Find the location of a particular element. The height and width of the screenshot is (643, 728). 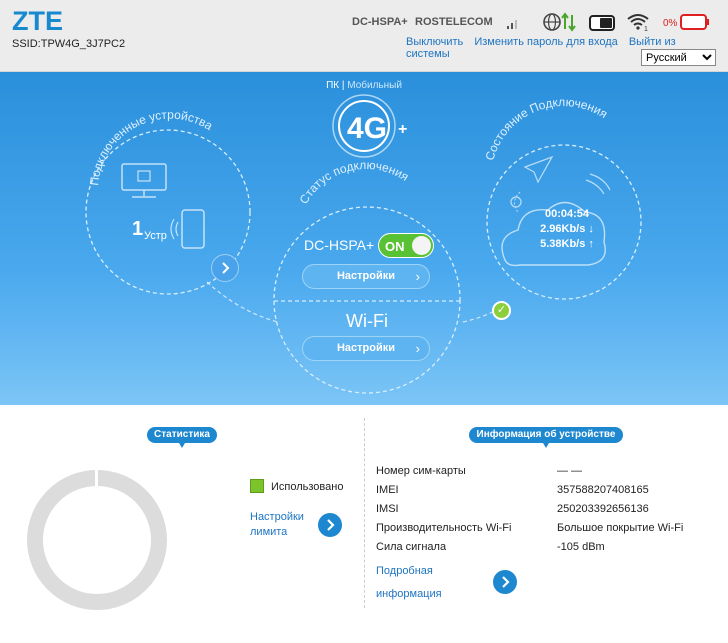

imei-label: IMEI is located at coordinates (387, 490).